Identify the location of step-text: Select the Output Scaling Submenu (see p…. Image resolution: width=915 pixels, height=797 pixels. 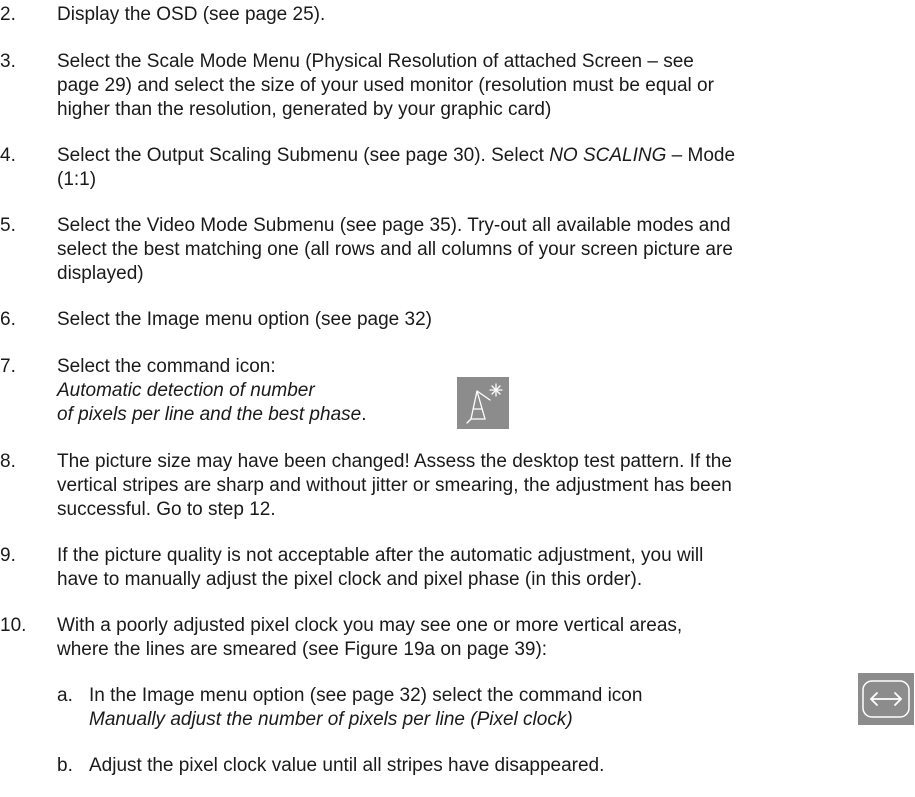
(396, 167).